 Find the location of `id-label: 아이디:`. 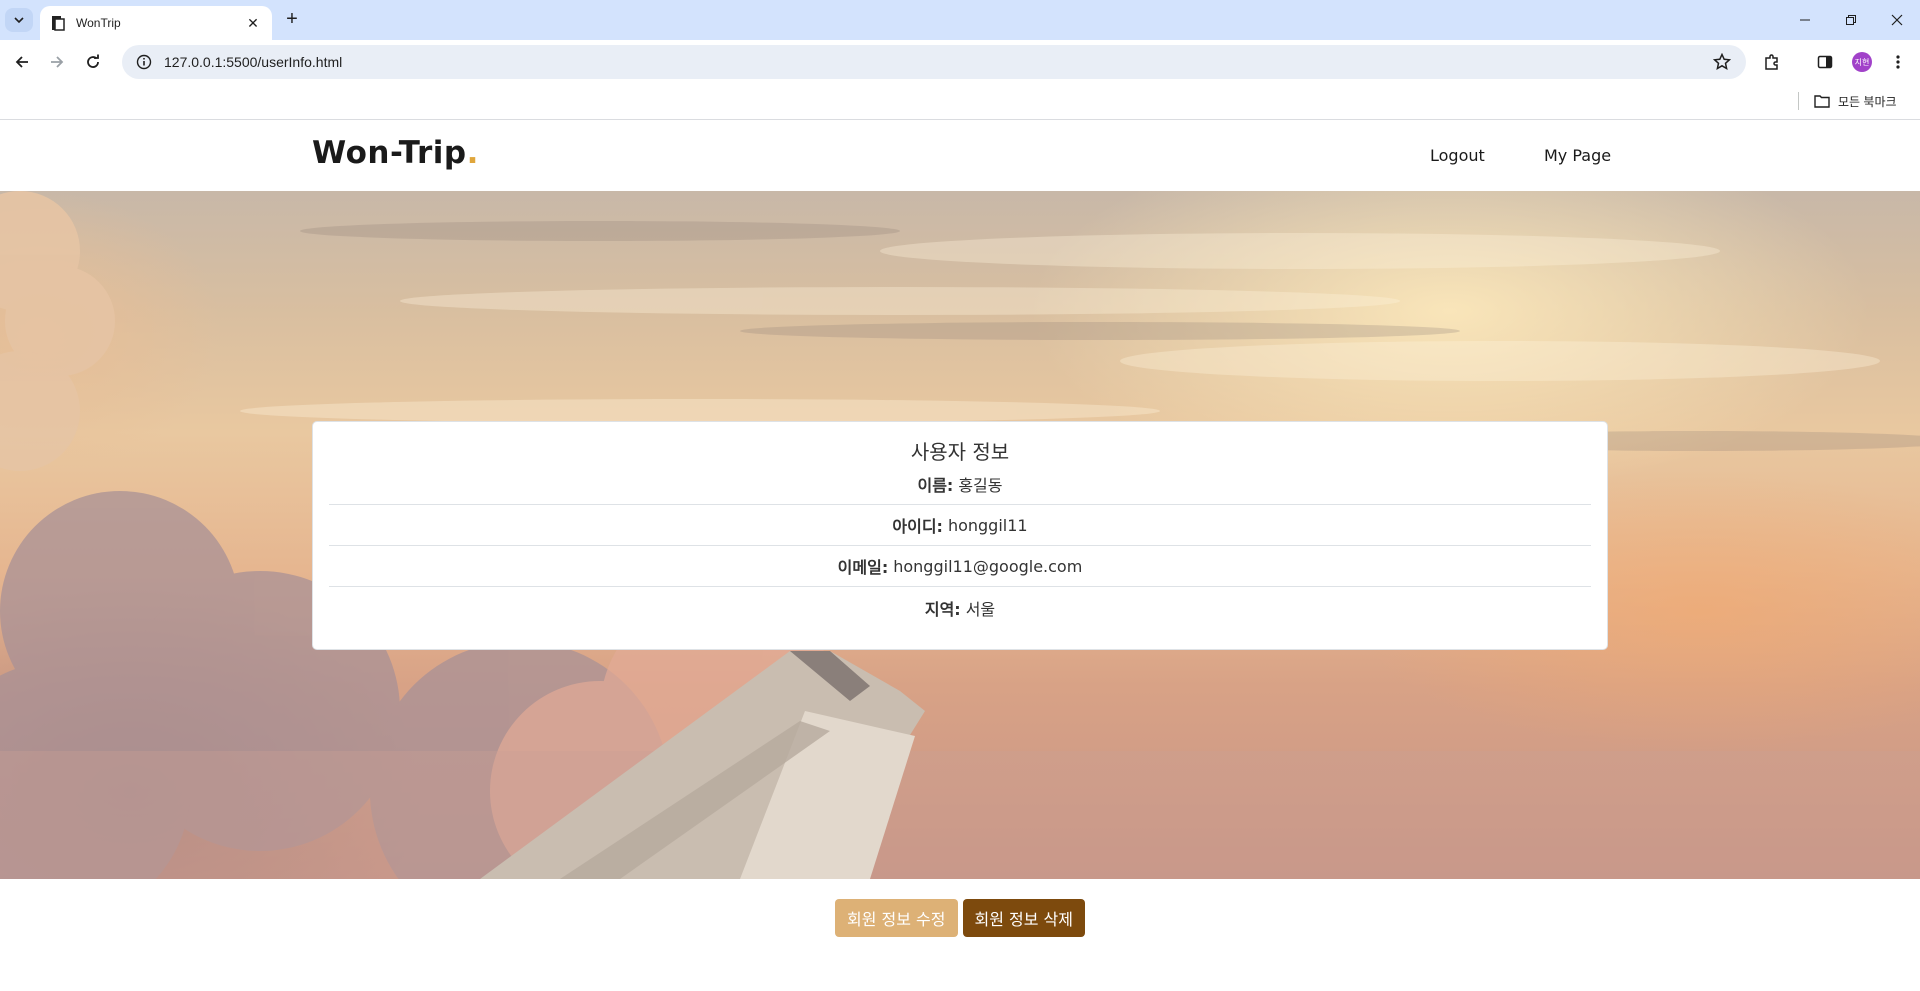

id-label: 아이디: is located at coordinates (917, 526).